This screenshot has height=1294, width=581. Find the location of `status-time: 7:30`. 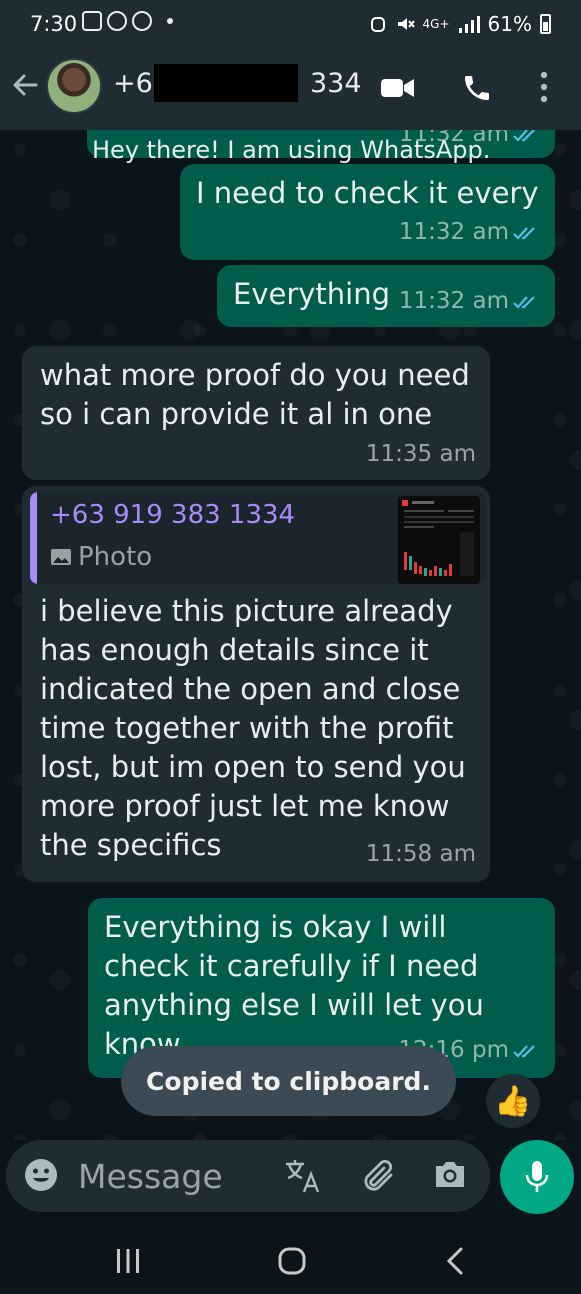

status-time: 7:30 is located at coordinates (54, 24).